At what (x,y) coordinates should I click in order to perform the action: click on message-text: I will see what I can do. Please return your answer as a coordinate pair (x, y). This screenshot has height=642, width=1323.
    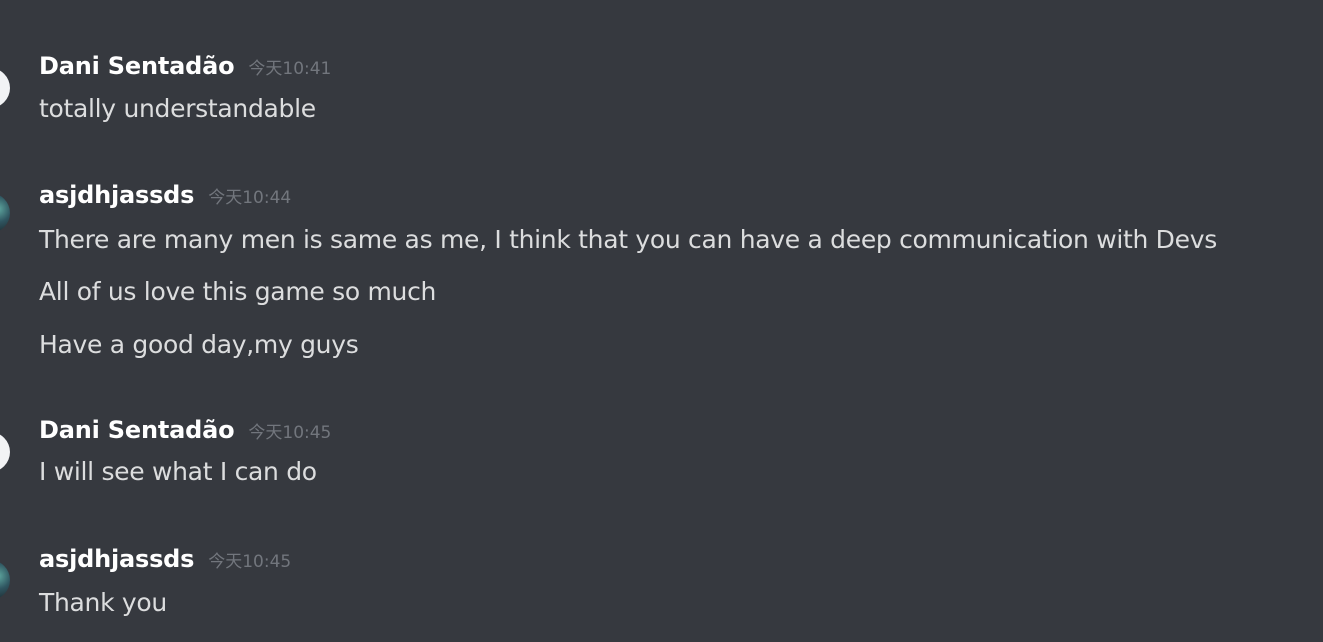
    Looking at the image, I should click on (178, 471).